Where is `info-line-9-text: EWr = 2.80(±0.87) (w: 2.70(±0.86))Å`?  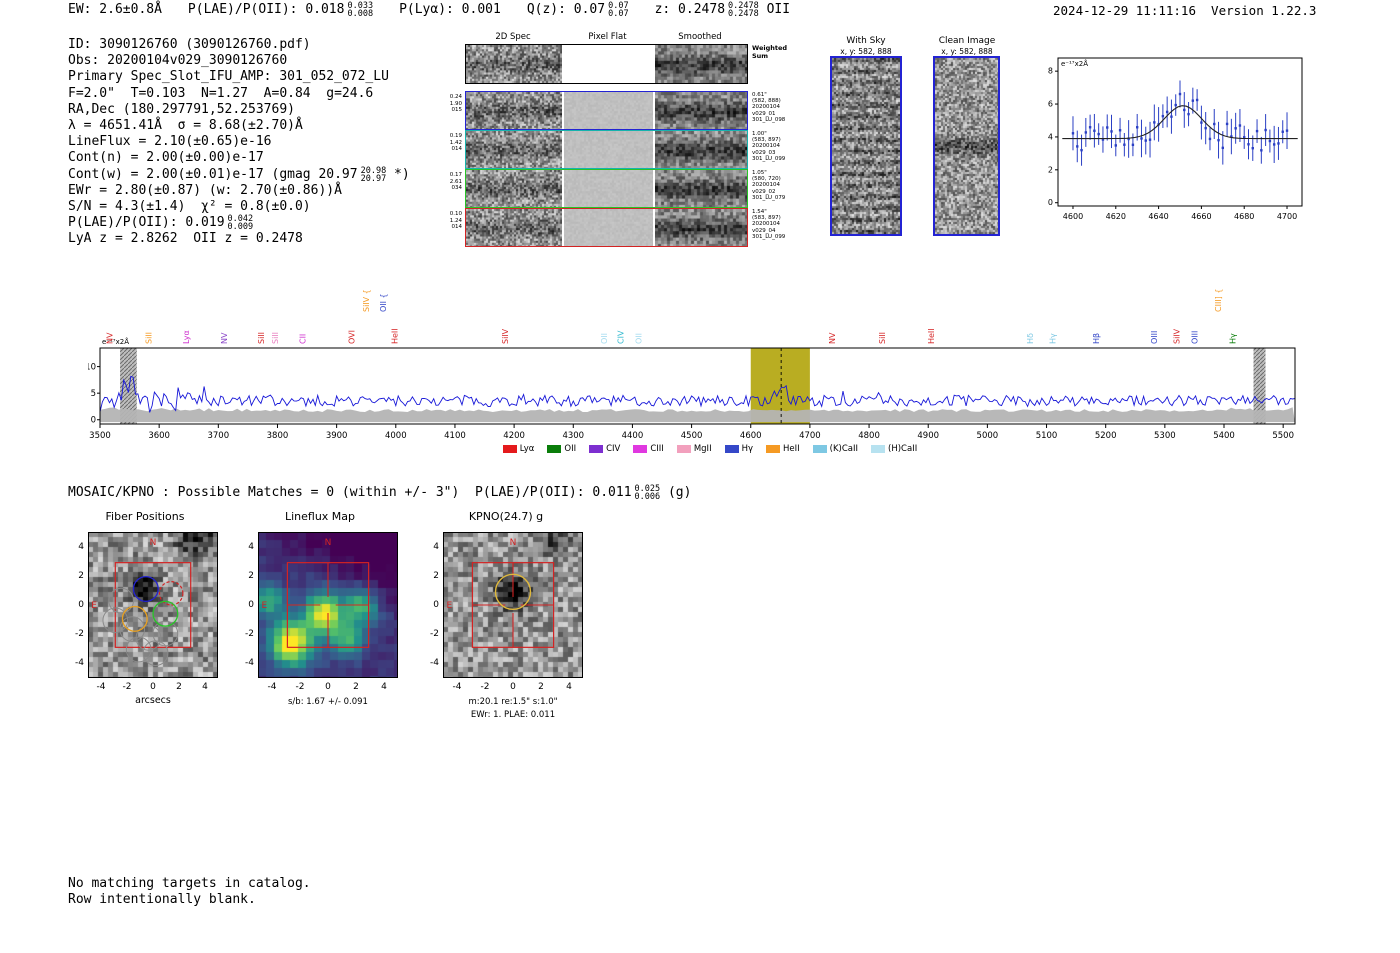 info-line-9-text: EWr = 2.80(±0.87) (w: 2.70(±0.86))Å is located at coordinates (205, 190).